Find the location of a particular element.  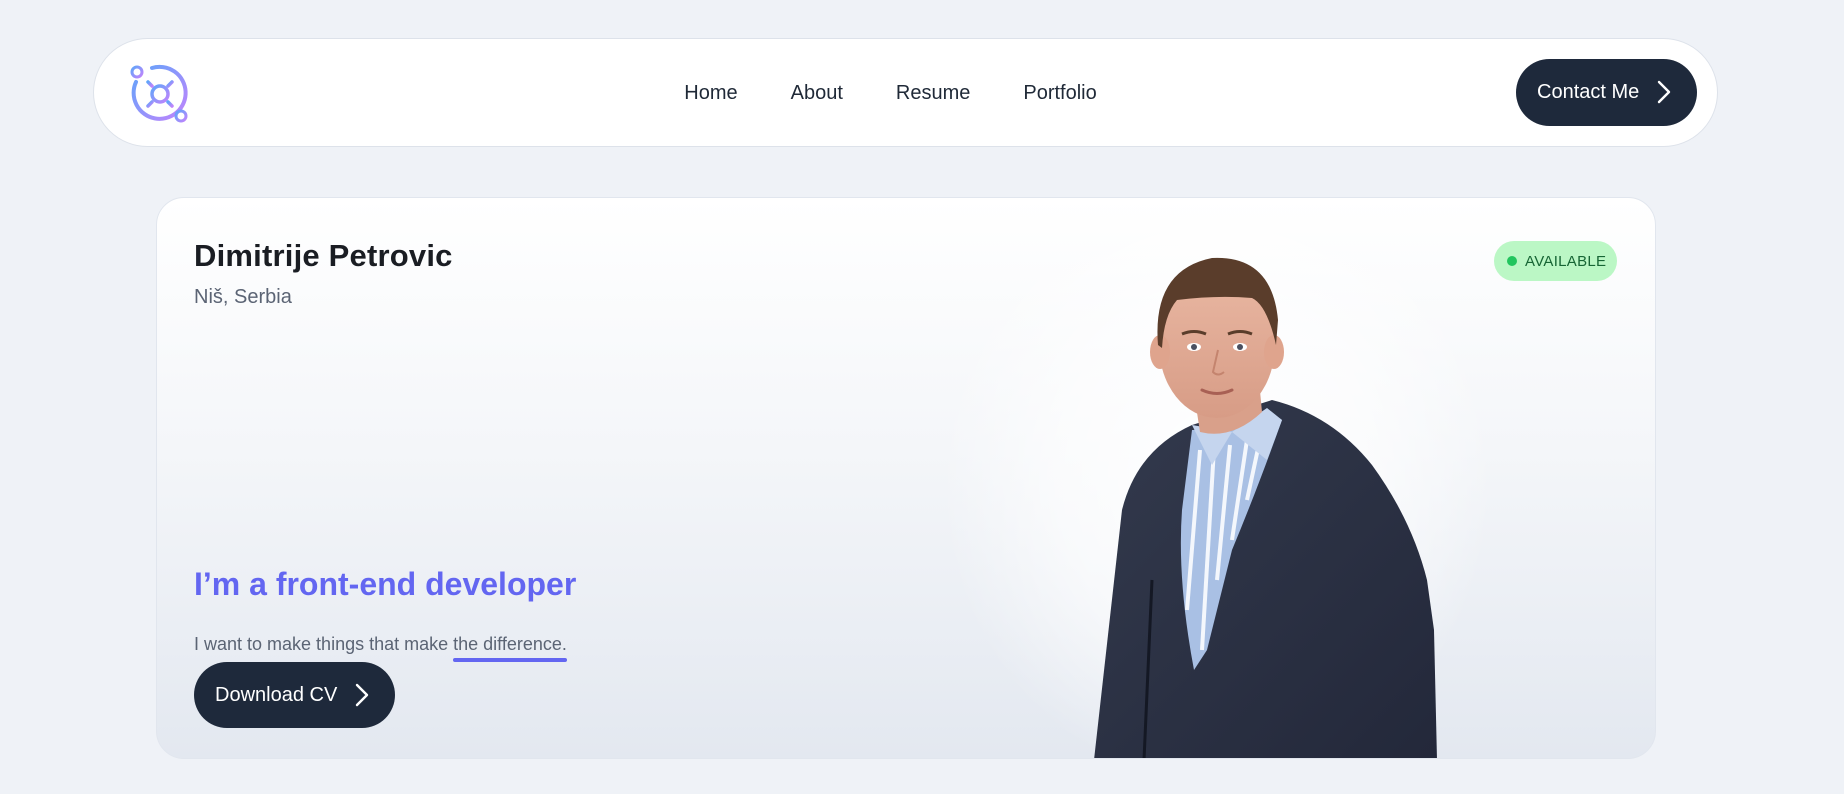

main-nav: Home About Resume Portfolio is located at coordinates (905, 93).